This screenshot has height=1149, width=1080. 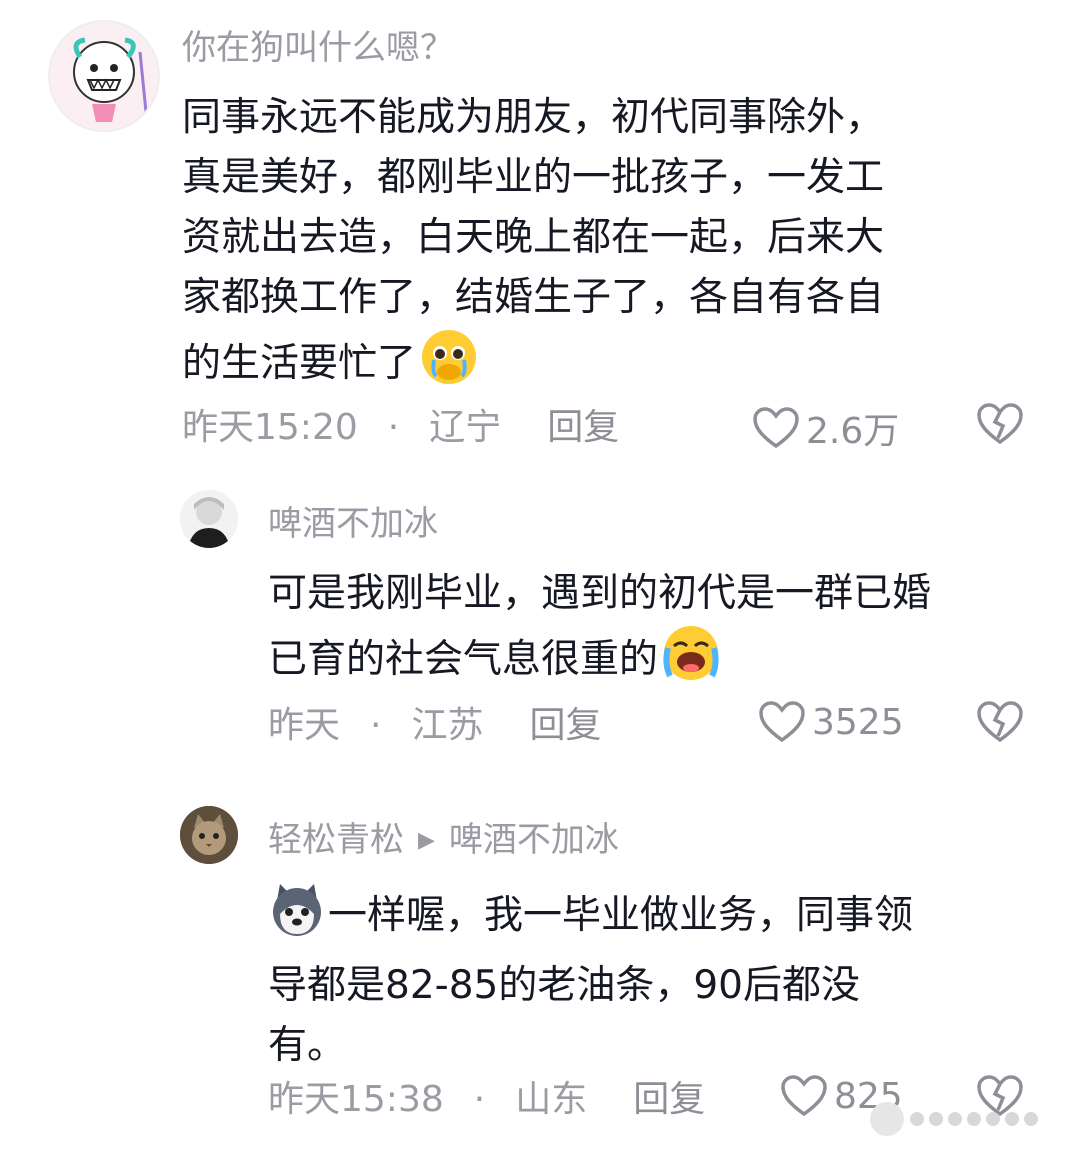 I want to click on like-button: 2.6万, so click(x=825, y=428).